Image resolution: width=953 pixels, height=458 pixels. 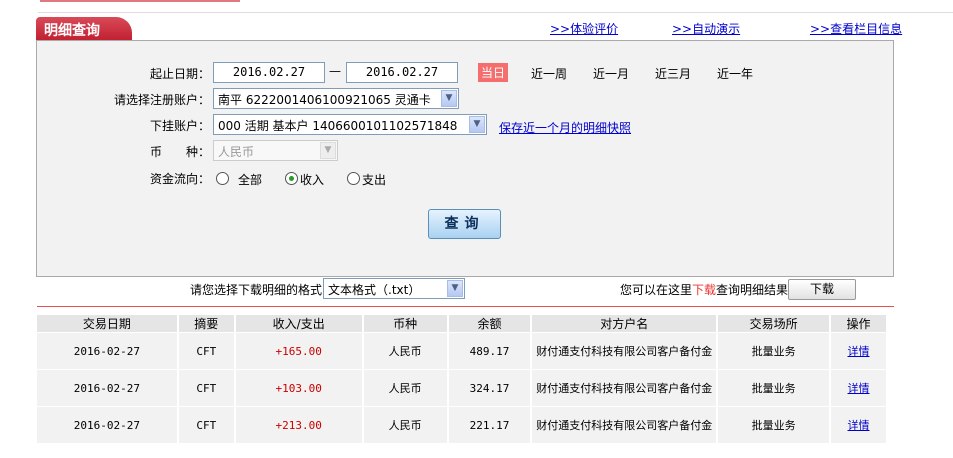 I want to click on date-dash: —, so click(x=335, y=71).